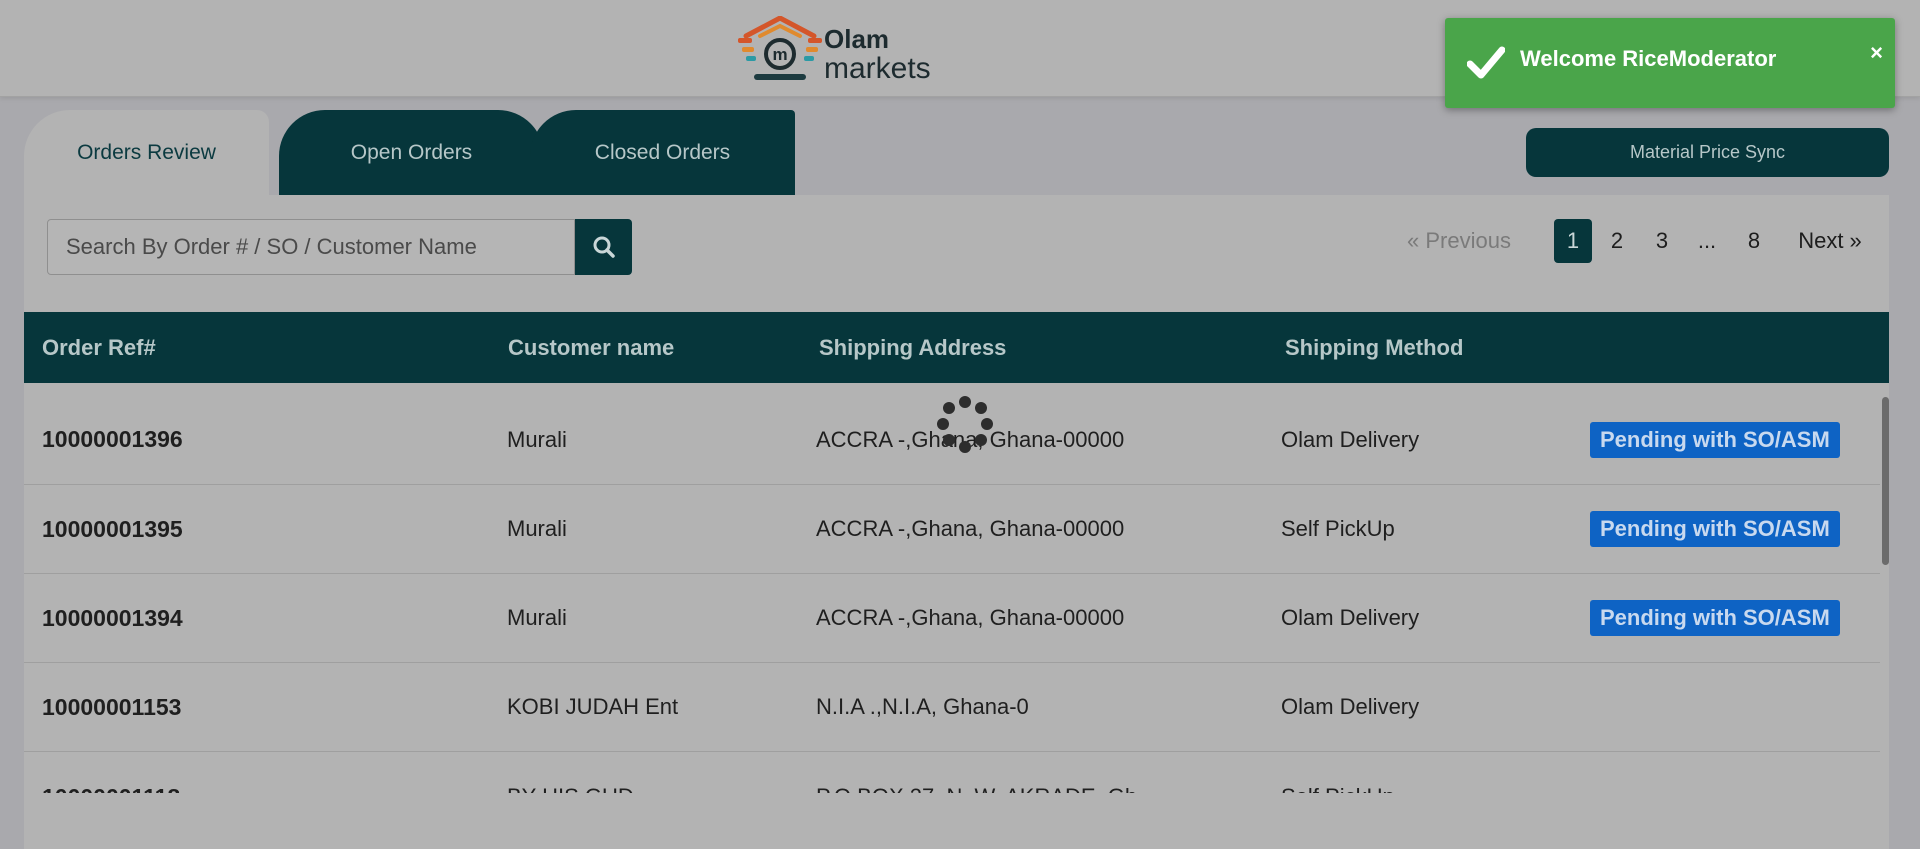 The height and width of the screenshot is (849, 1920). What do you see at coordinates (112, 618) in the screenshot?
I see `order-ref: 10000001394` at bounding box center [112, 618].